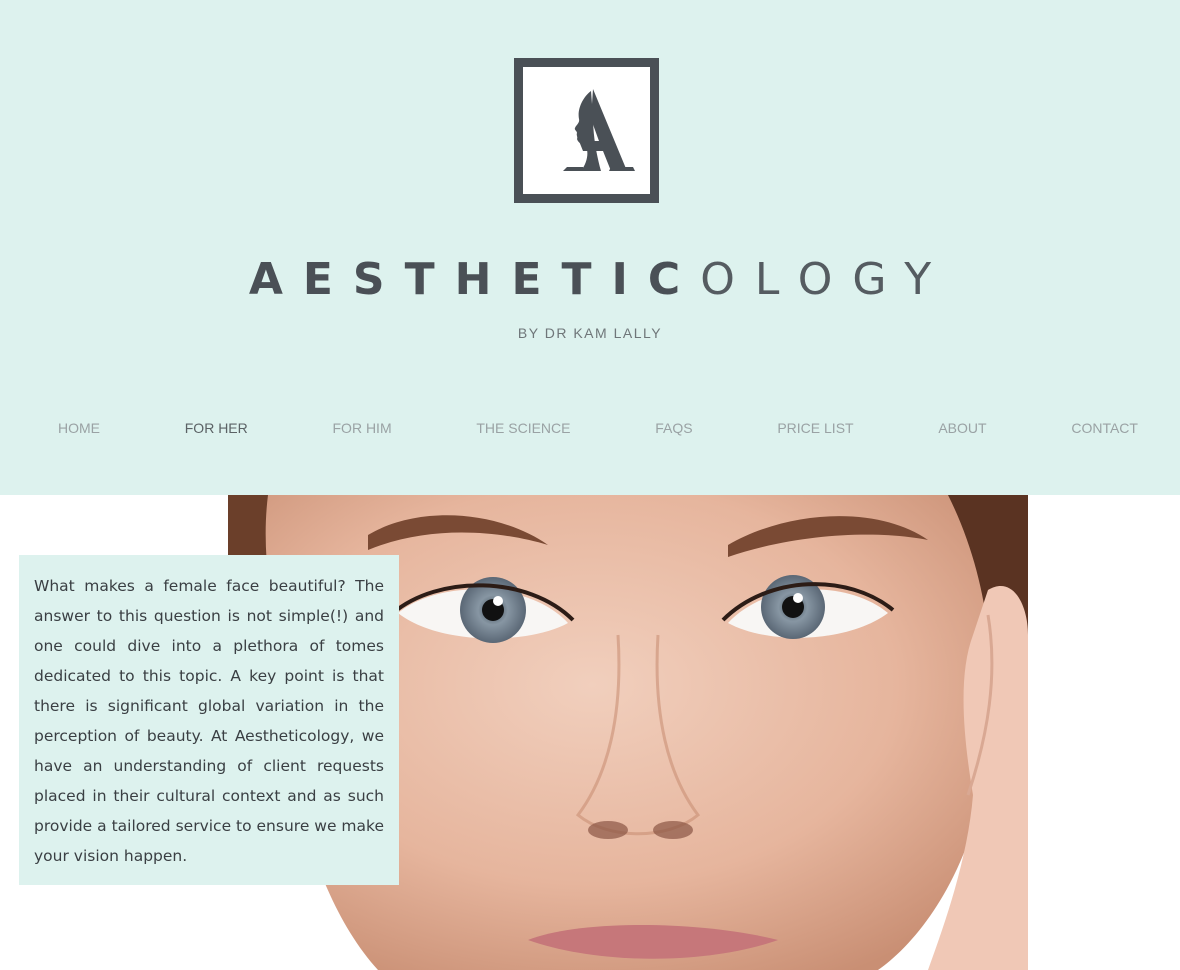  I want to click on brand-subtitle: BY DR KAM LALLY, so click(590, 333).